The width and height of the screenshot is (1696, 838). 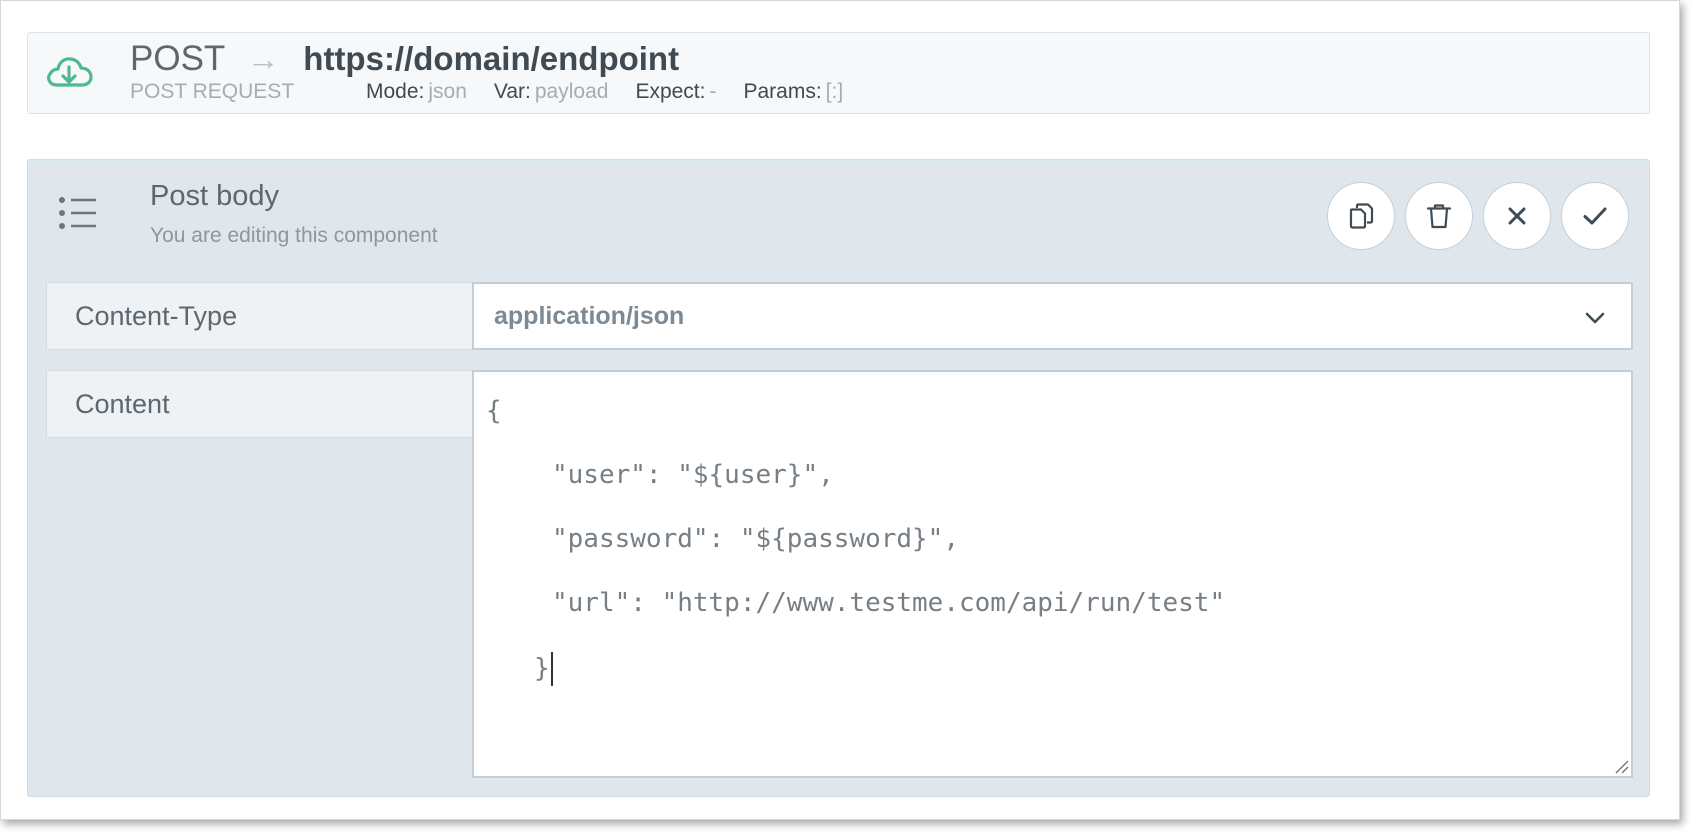 What do you see at coordinates (263, 58) in the screenshot?
I see `arrow-right-icon: →` at bounding box center [263, 58].